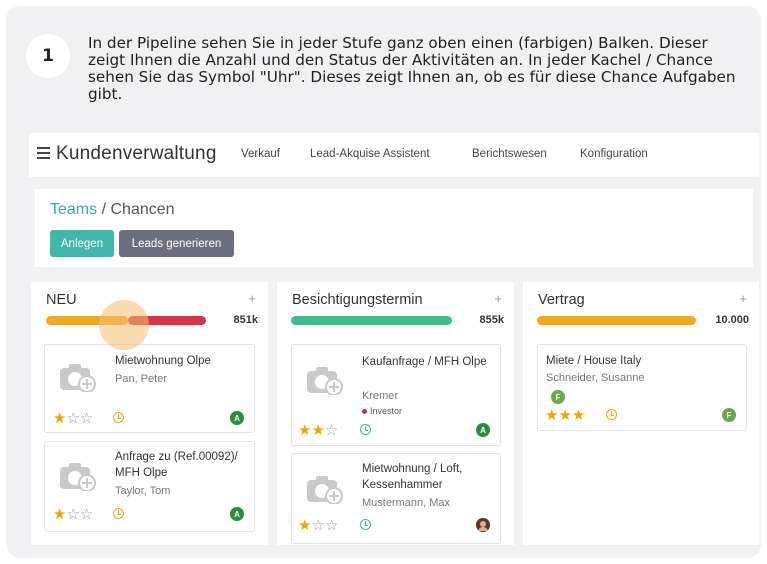 The image size is (767, 564). Describe the element at coordinates (357, 300) in the screenshot. I see `column-title: Besichtigungstermin` at that location.